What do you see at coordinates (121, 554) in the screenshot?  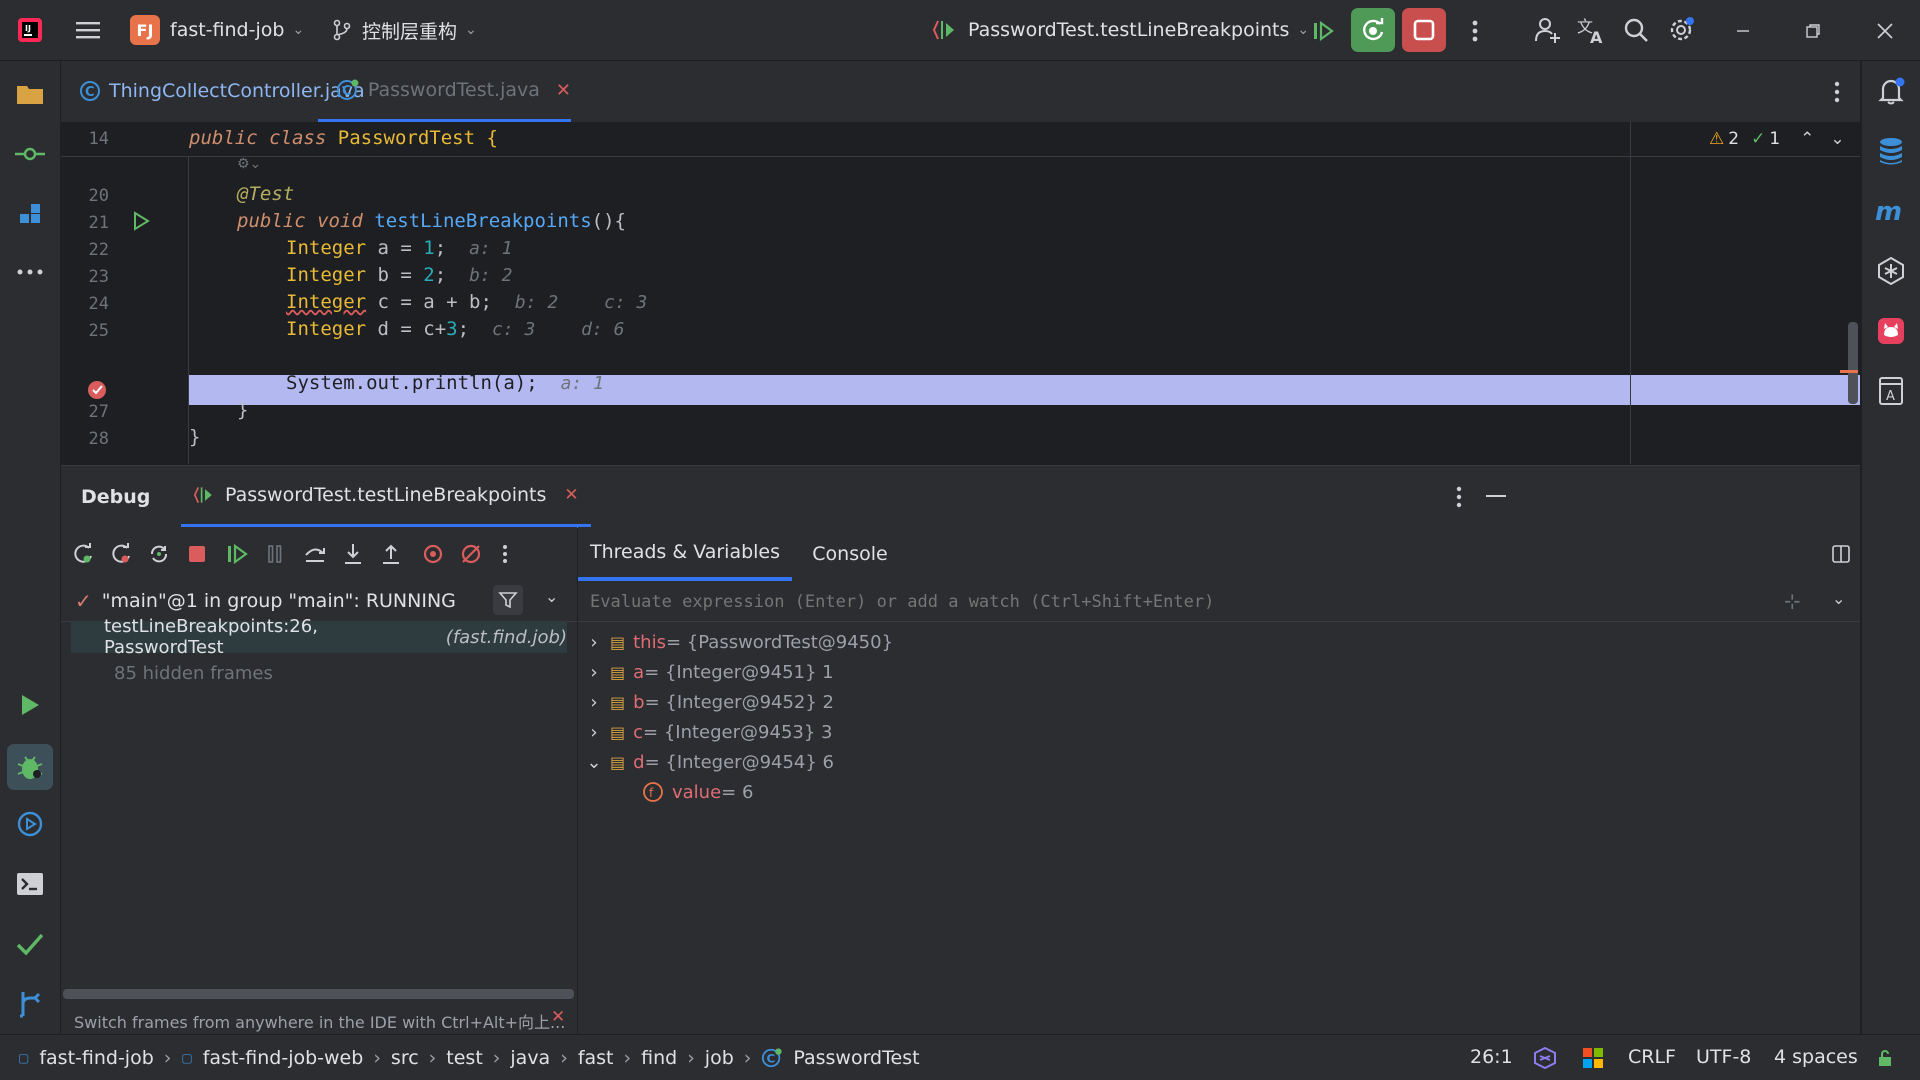 I see `rerun-failed-icon` at bounding box center [121, 554].